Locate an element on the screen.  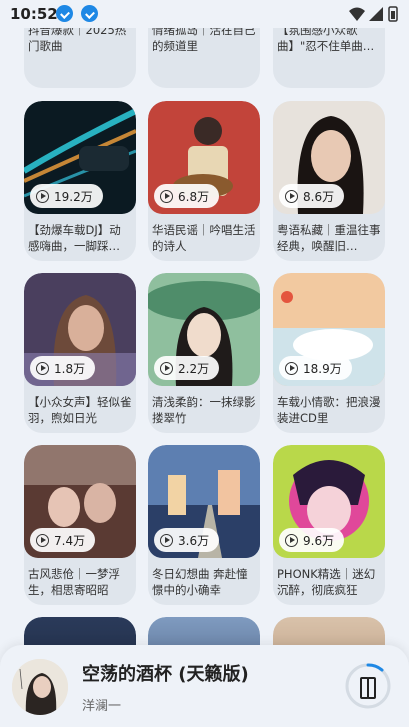
playlist-cover: 7.4万 is located at coordinates (80, 501).